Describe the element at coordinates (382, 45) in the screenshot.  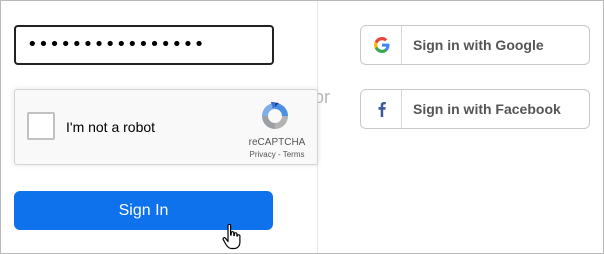
I see `google-icon` at that location.